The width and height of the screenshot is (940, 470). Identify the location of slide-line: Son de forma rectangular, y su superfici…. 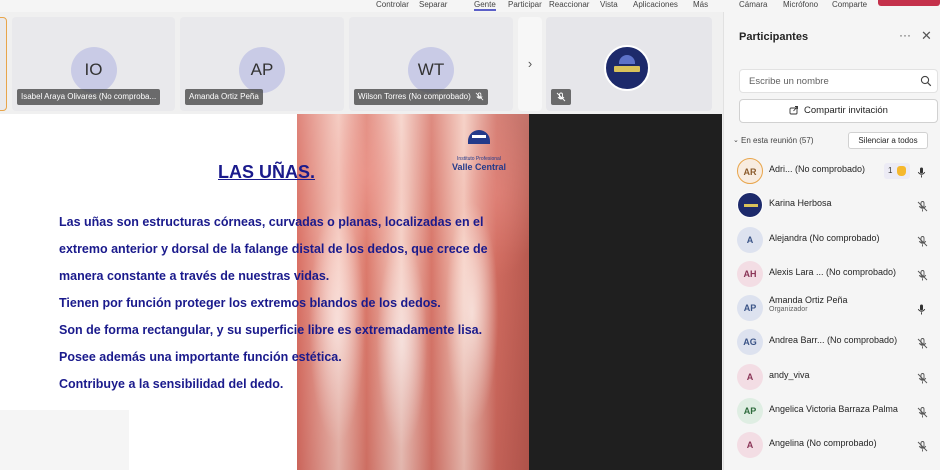
(271, 330).